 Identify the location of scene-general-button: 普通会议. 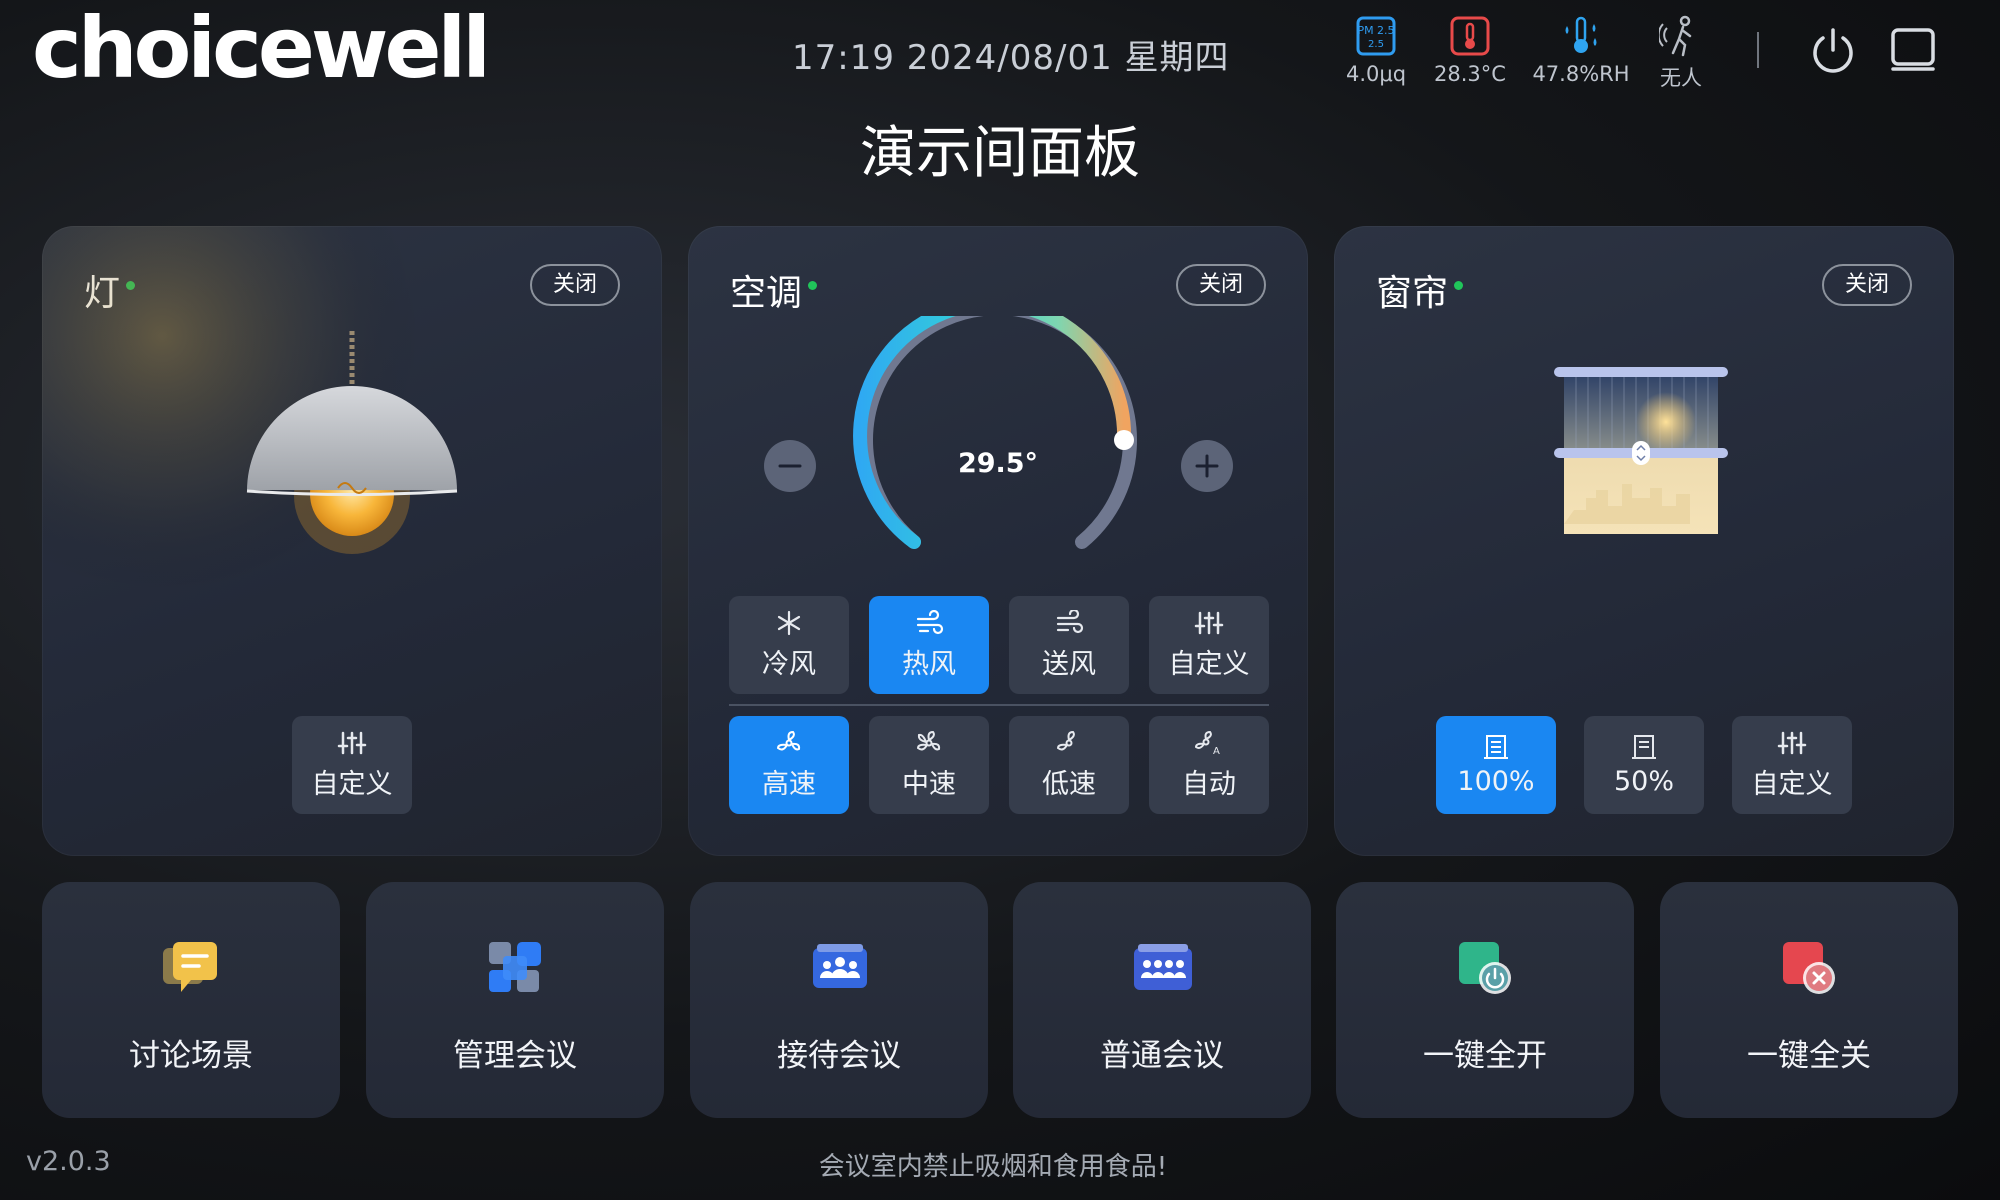
(1162, 1000).